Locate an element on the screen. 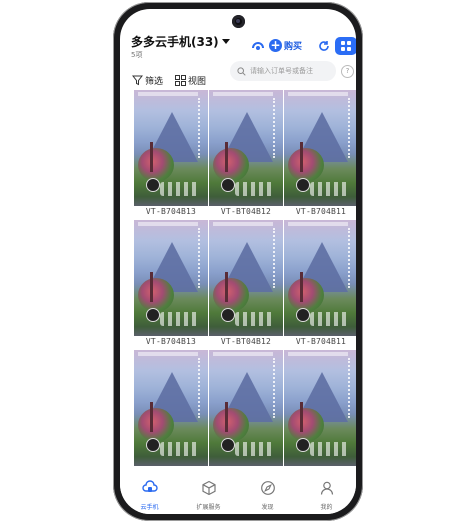 The width and height of the screenshot is (475, 523). nav-extension-services: 扩展服务 is located at coordinates (208, 495).